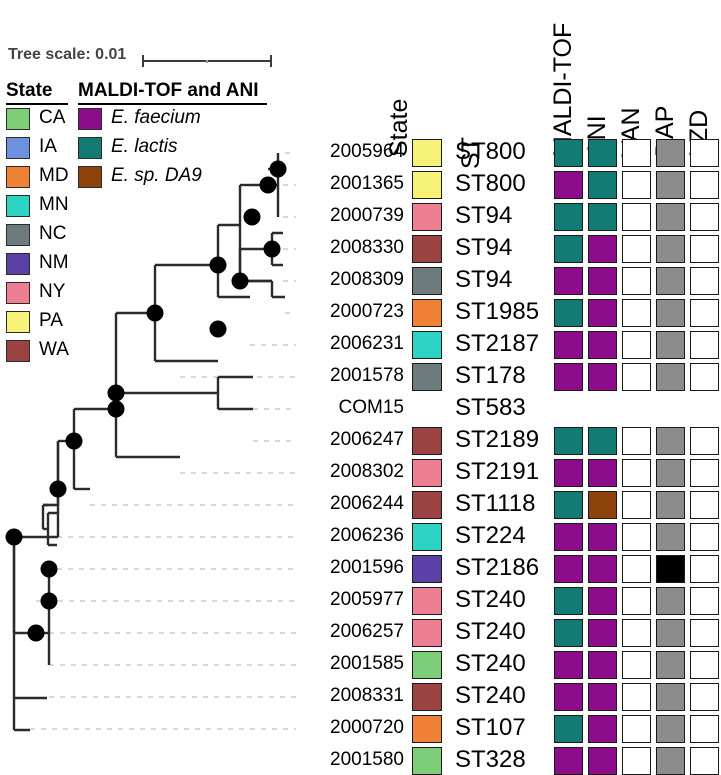  What do you see at coordinates (367, 503) in the screenshot?
I see `tip-label: 2006244` at bounding box center [367, 503].